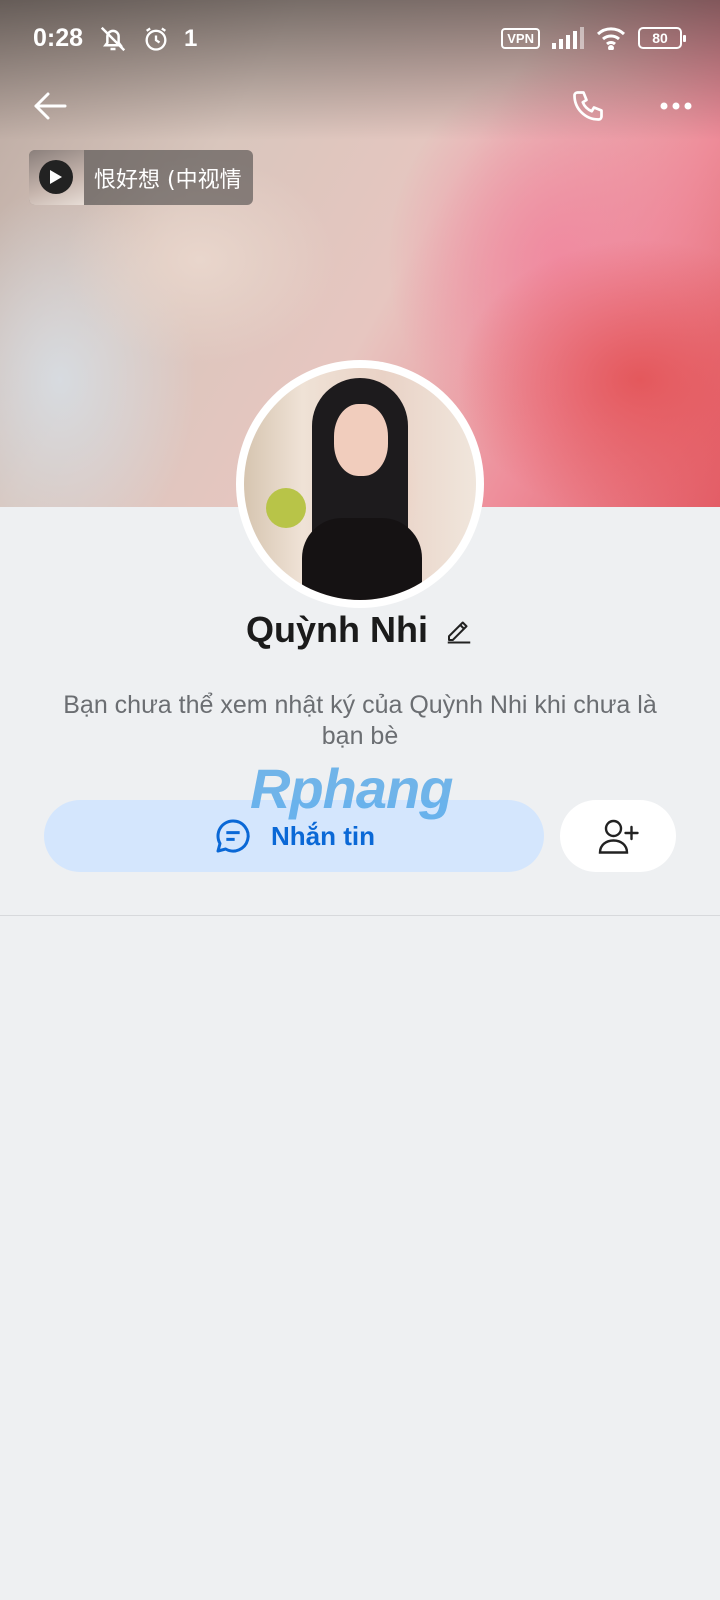  Describe the element at coordinates (286, 508) in the screenshot. I see `avatar-background-toy` at that location.